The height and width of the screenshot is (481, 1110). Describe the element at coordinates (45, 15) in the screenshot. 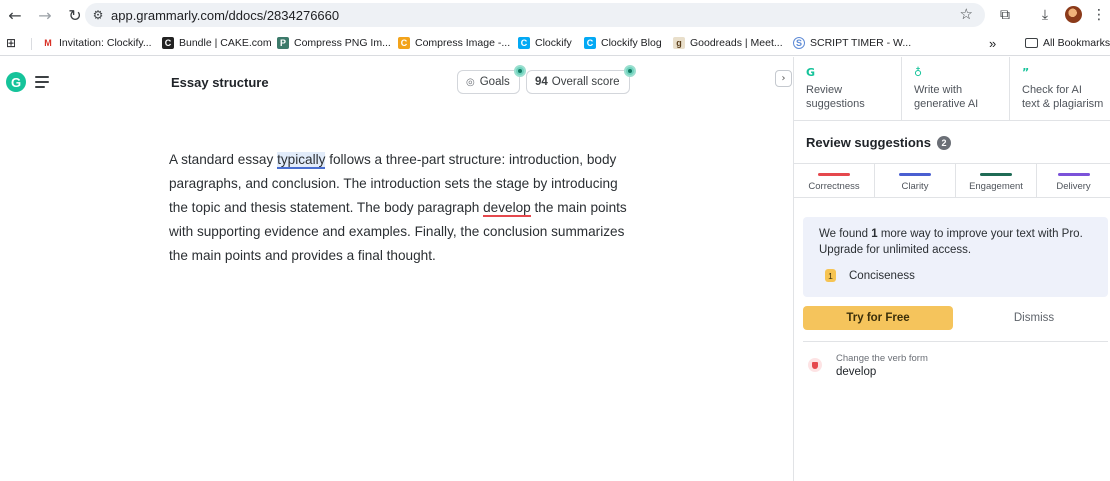

I see `forward-icon: →` at that location.